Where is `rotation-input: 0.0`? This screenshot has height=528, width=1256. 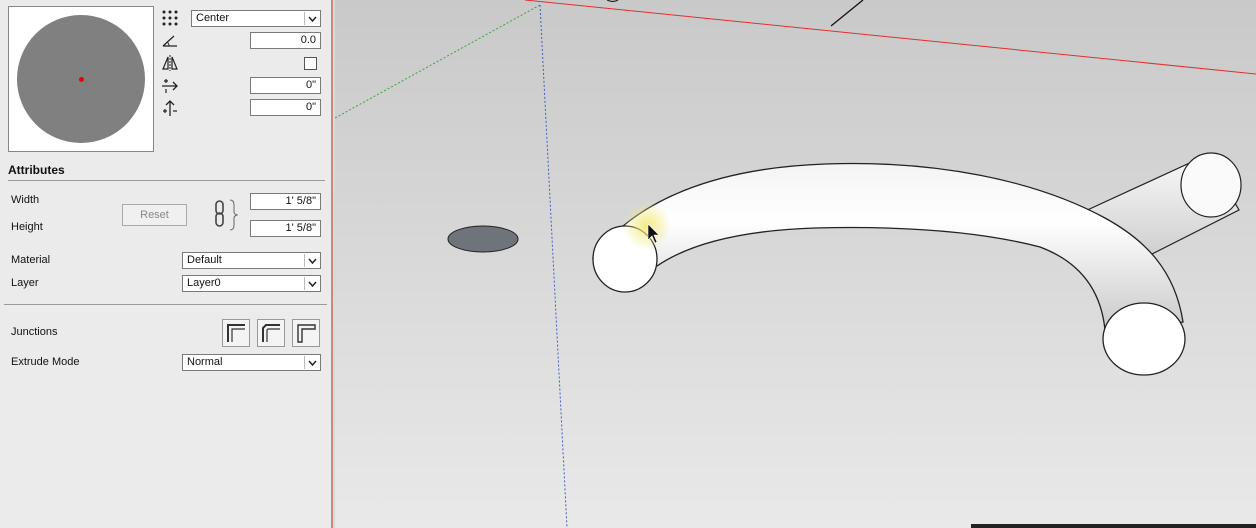
rotation-input: 0.0 is located at coordinates (285, 40).